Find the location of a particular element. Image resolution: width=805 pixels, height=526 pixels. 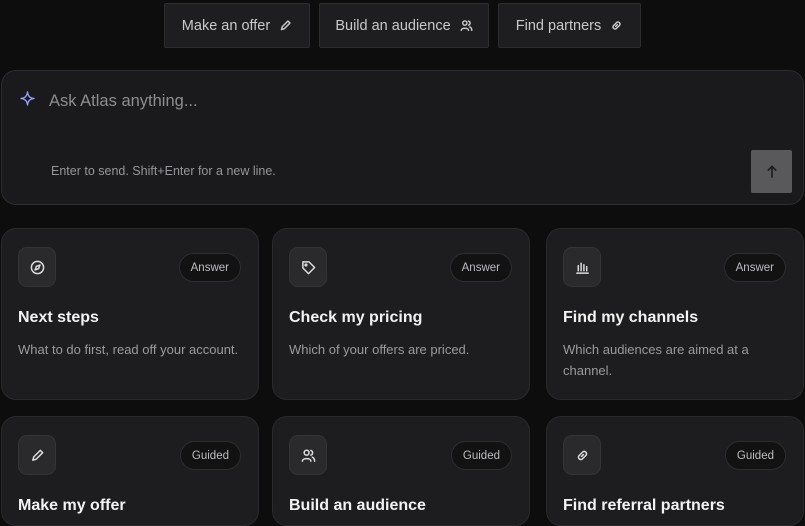

card-description: Which audiences are aimed at a channel. is located at coordinates (656, 360).